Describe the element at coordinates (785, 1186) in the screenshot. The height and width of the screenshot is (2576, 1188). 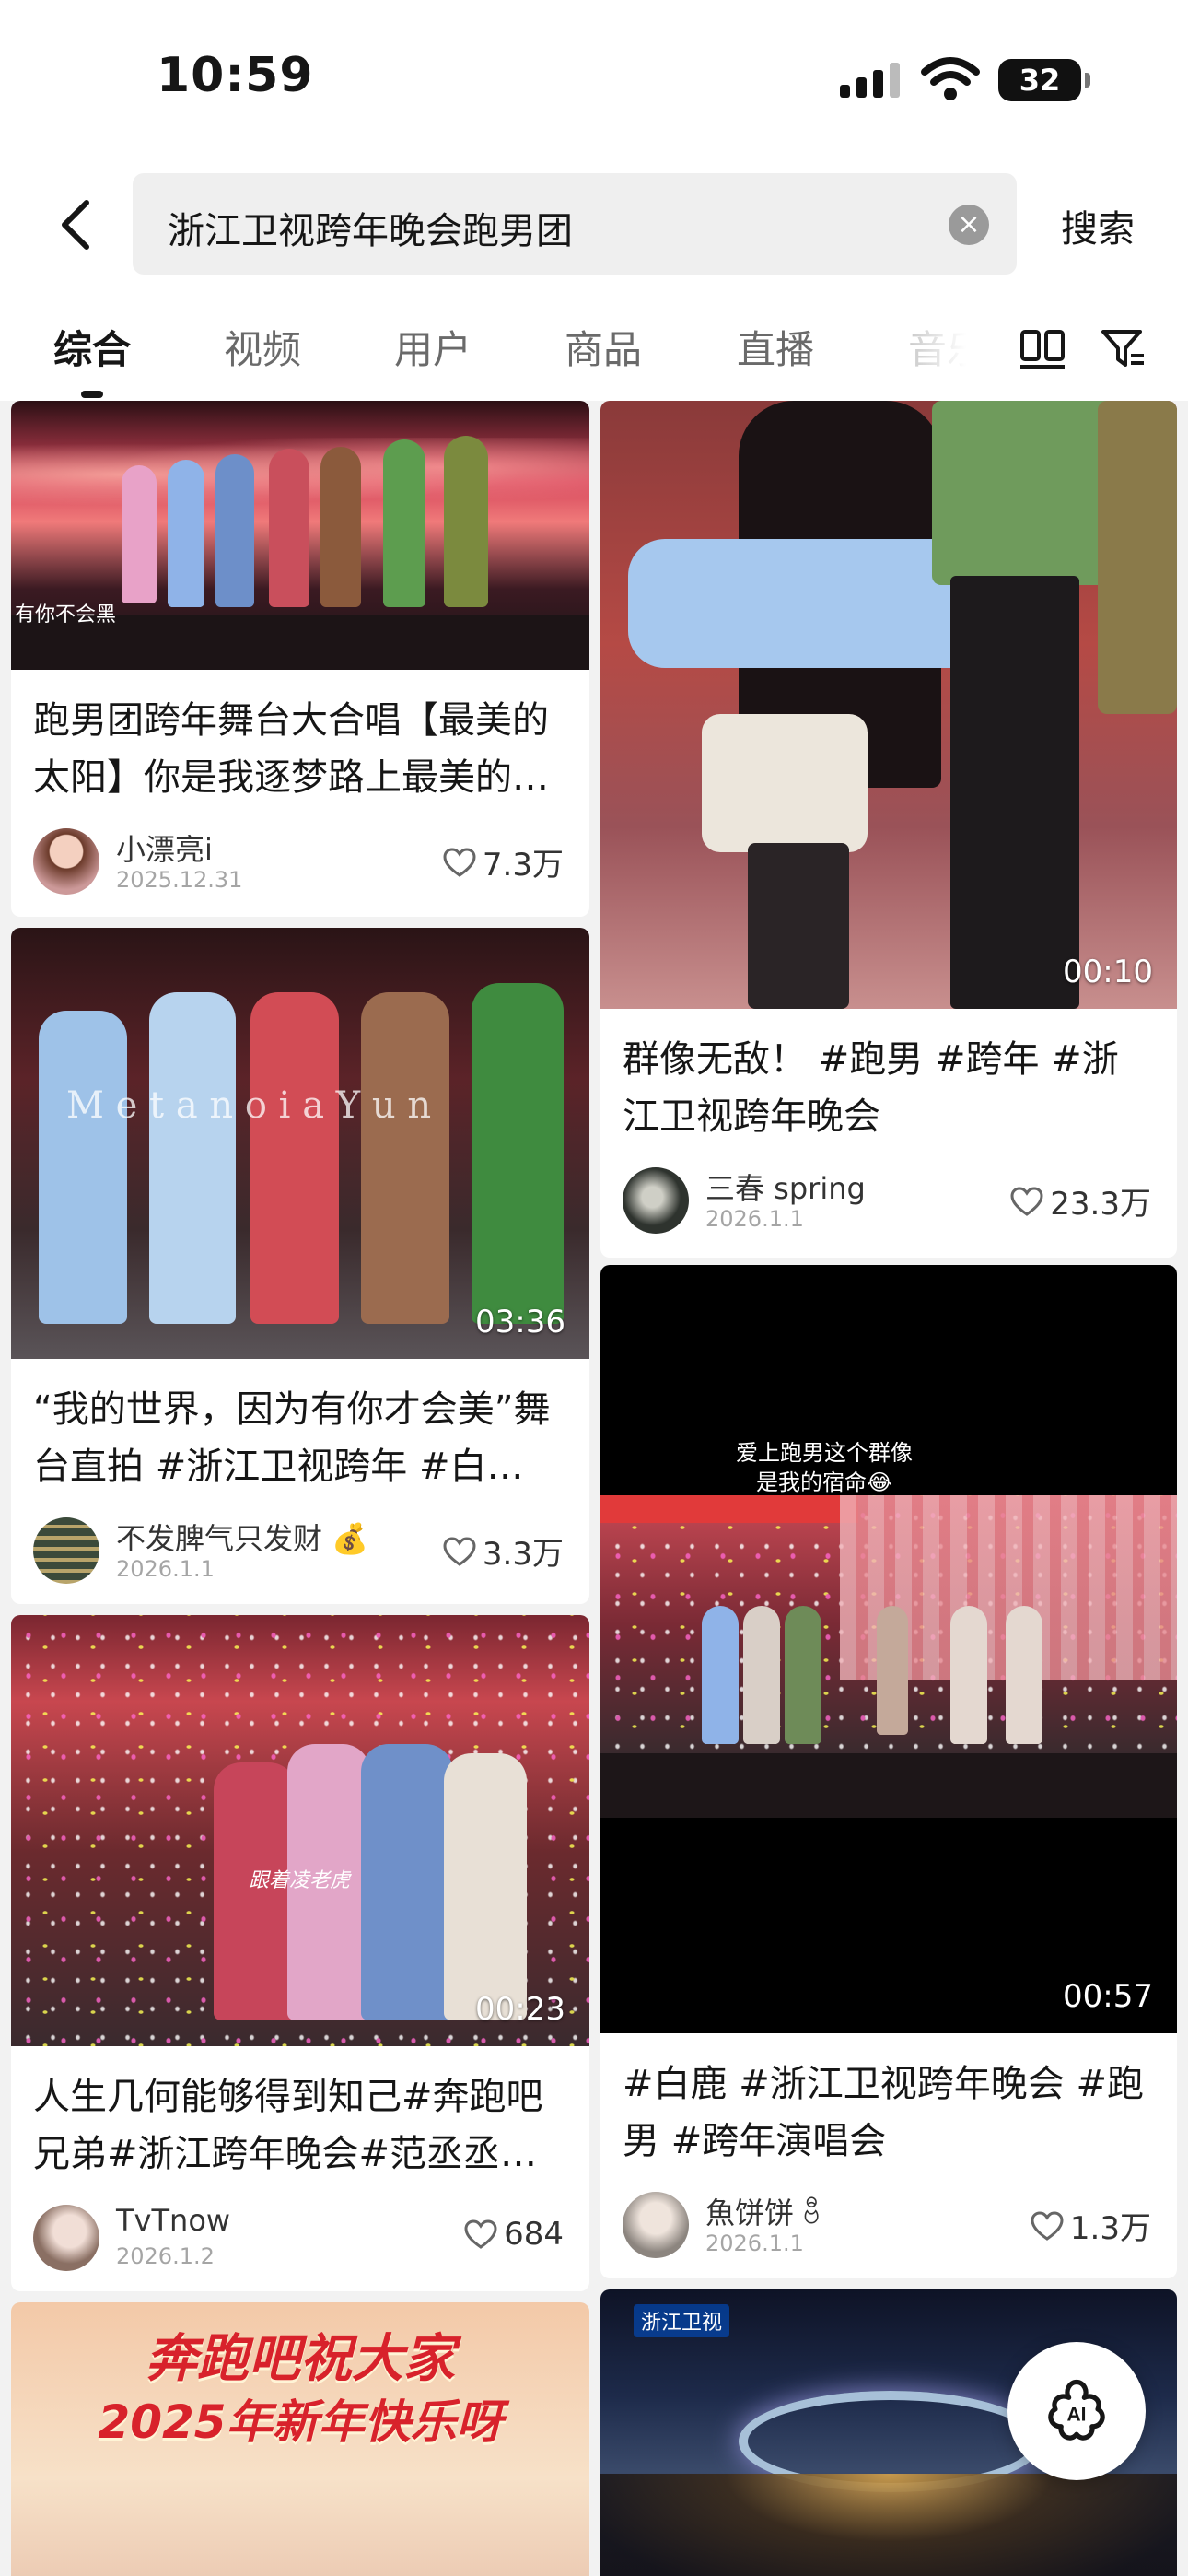
I see `author-name: 三春 spring` at that location.